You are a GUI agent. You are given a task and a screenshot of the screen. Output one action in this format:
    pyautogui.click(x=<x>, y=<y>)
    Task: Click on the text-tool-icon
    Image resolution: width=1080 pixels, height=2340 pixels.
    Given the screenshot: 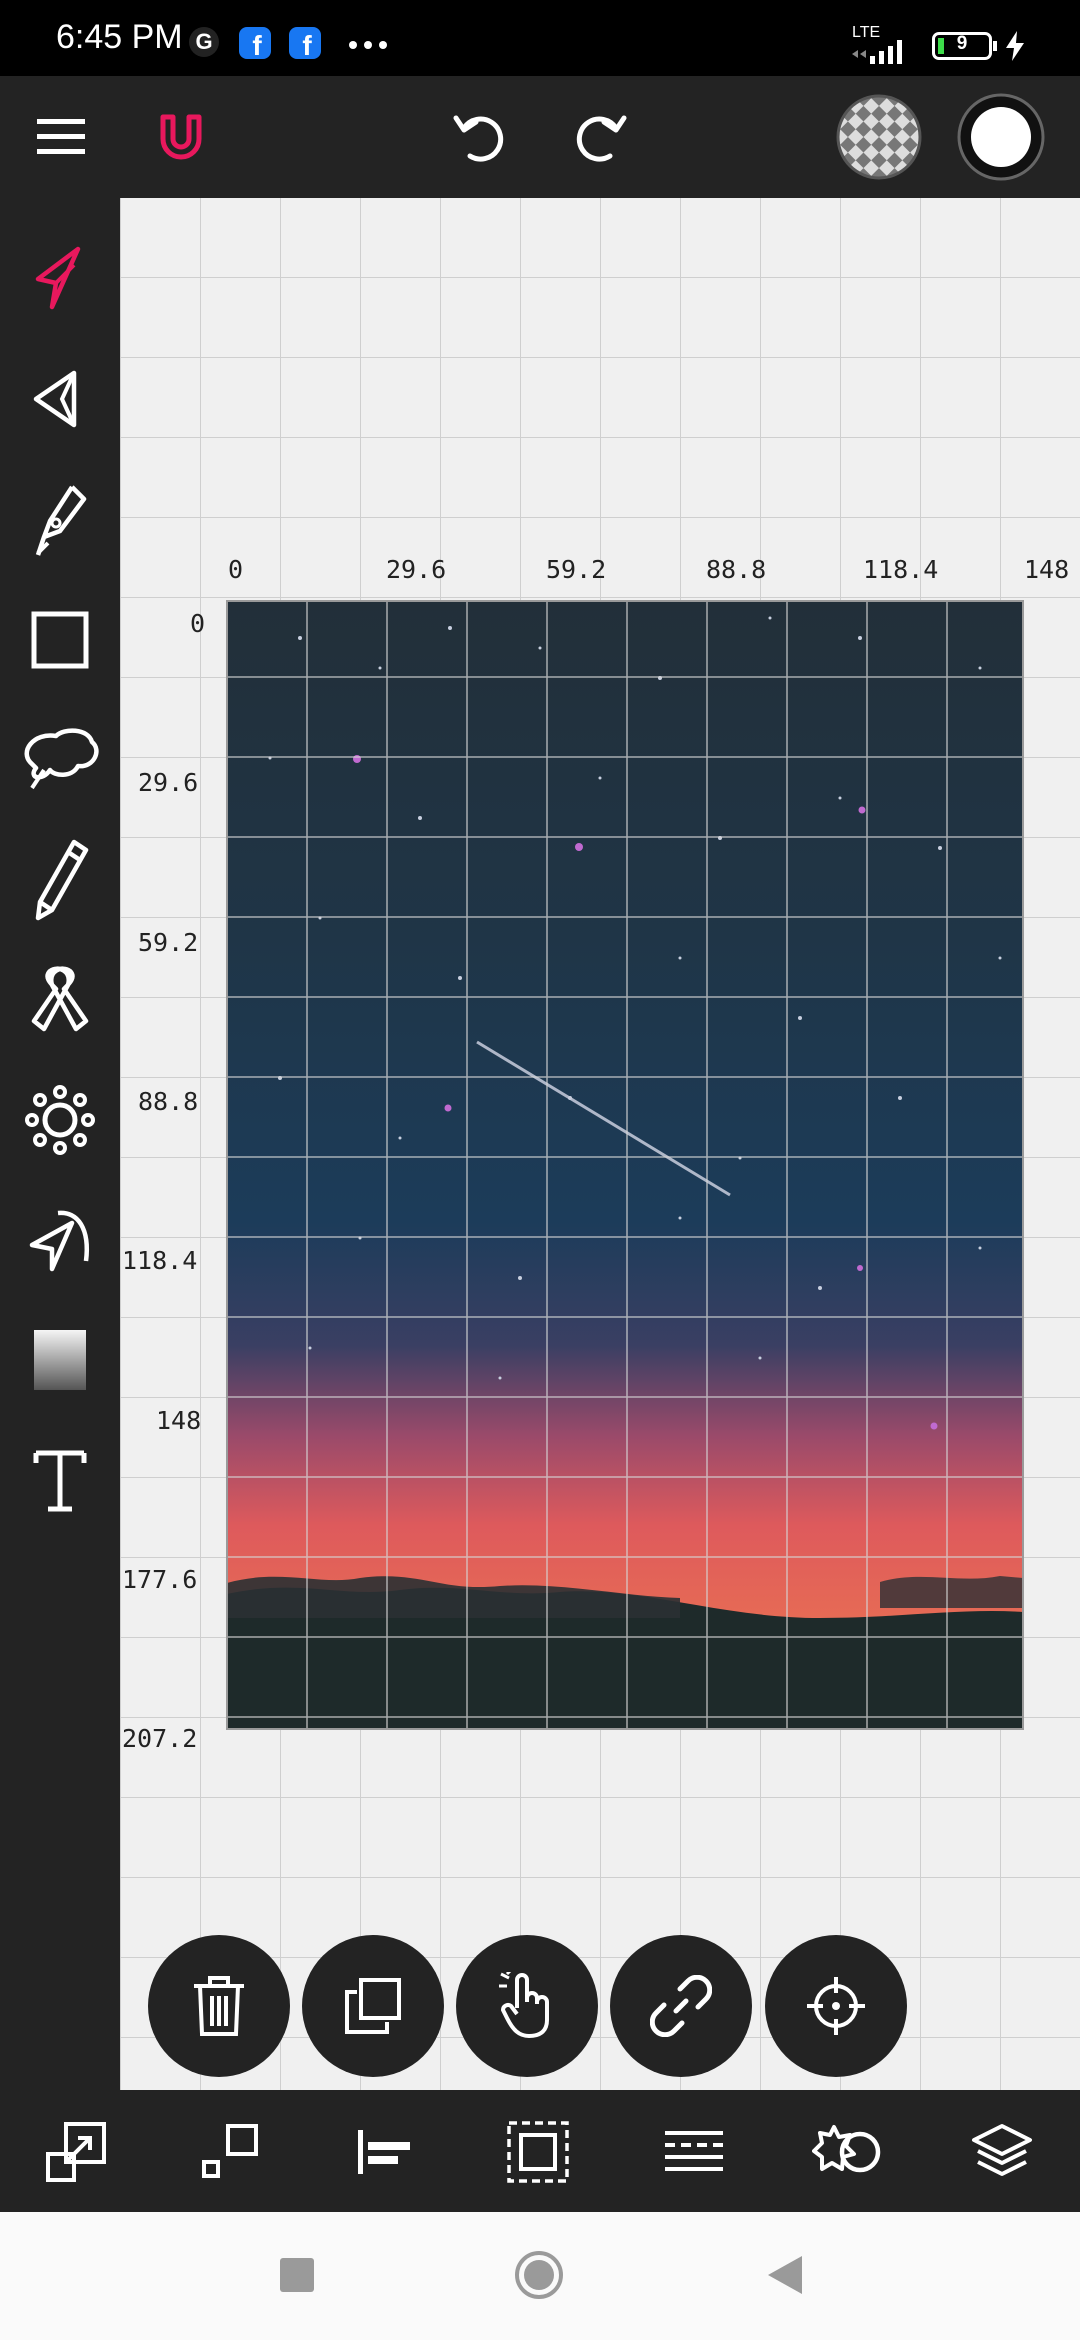 What is the action you would take?
    pyautogui.click(x=60, y=1480)
    